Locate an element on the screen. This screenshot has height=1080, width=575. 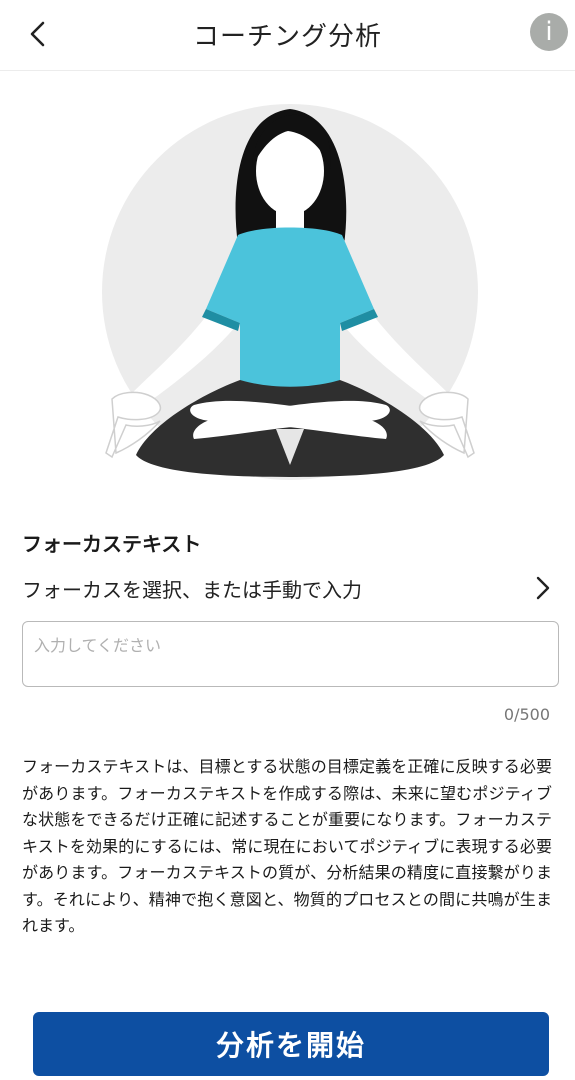
character-counter: 0/500 is located at coordinates (526, 714).